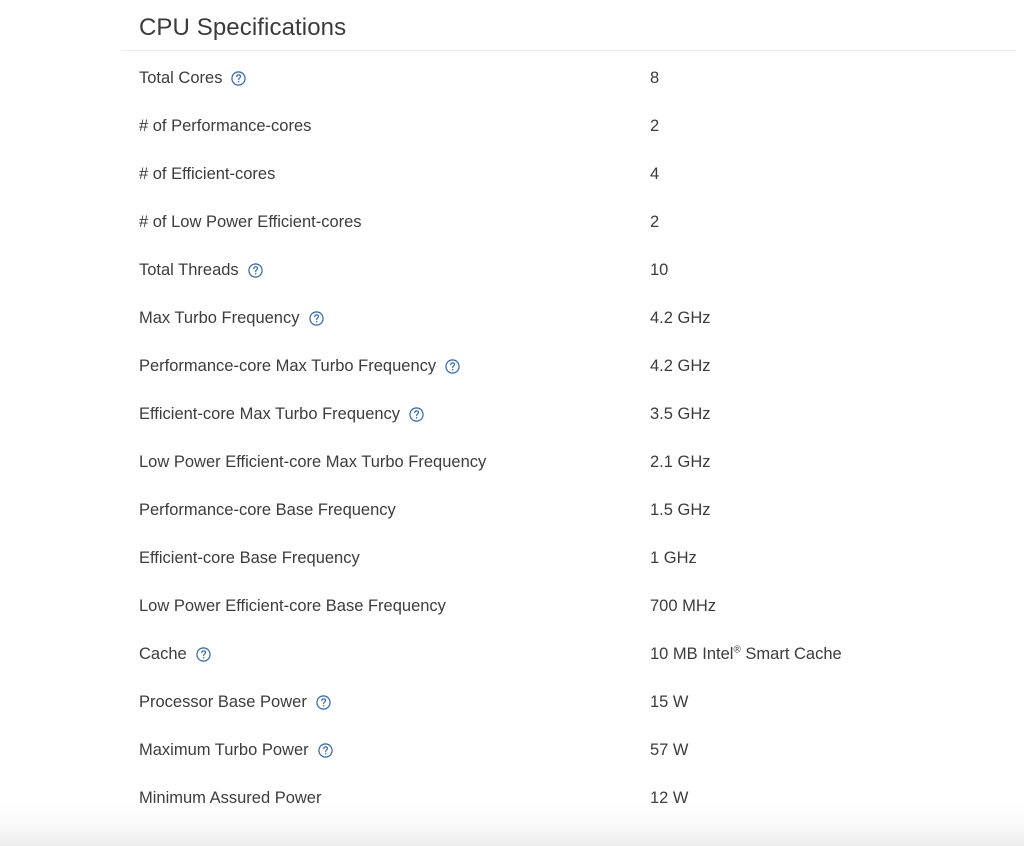  I want to click on spec-label-cell: # of Efficient-cores, so click(394, 174).